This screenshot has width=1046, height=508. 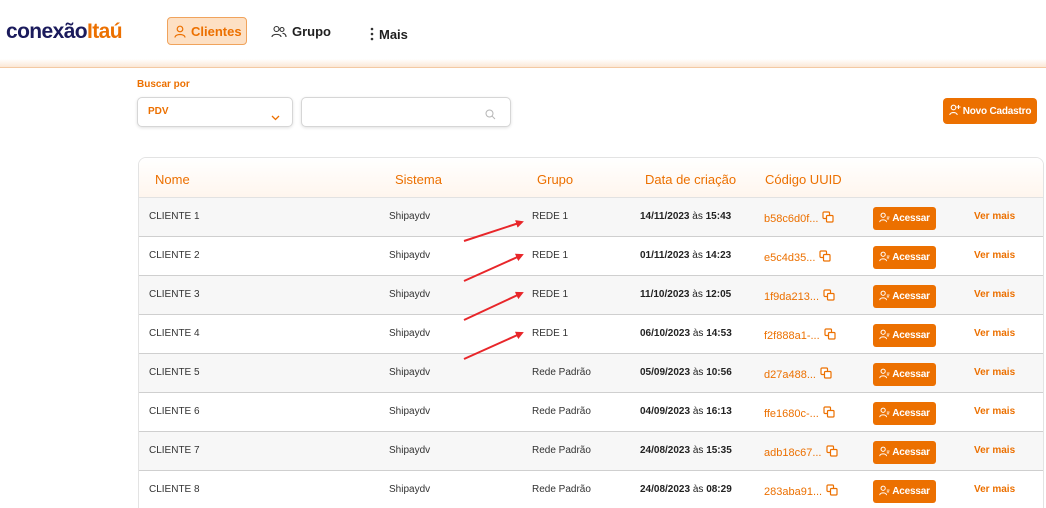 I want to click on nav-more-menu: Mais, so click(x=389, y=34).